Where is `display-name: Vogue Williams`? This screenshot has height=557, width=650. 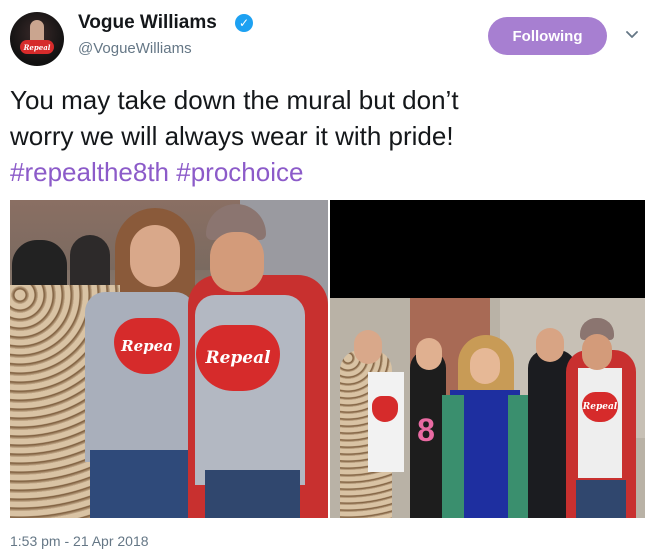 display-name: Vogue Williams is located at coordinates (147, 23).